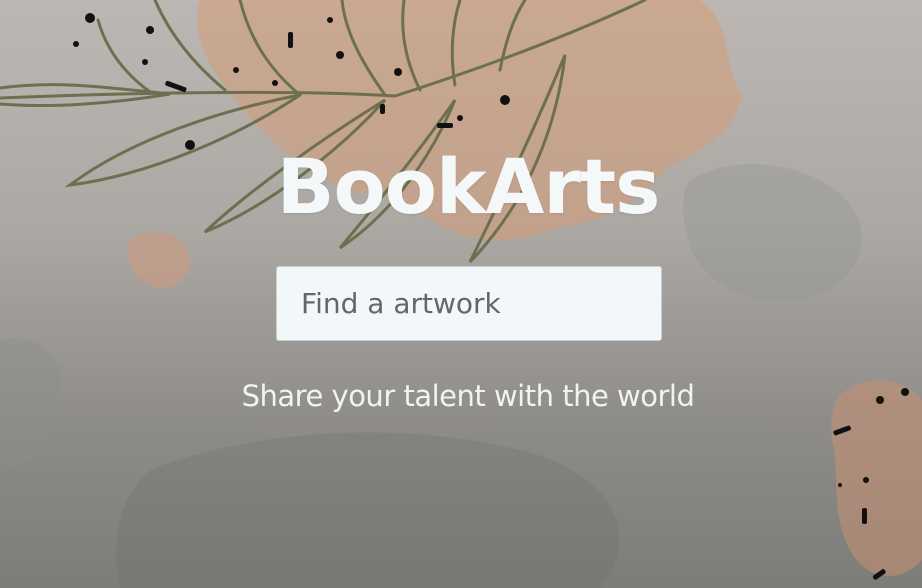  What do you see at coordinates (469, 303) in the screenshot?
I see `search-input` at bounding box center [469, 303].